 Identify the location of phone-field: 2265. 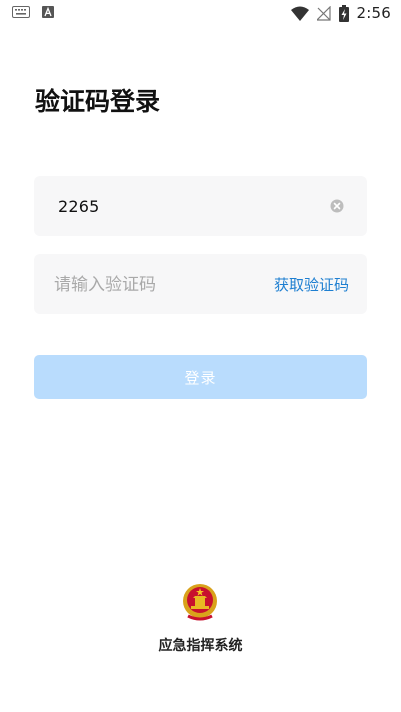
(200, 206).